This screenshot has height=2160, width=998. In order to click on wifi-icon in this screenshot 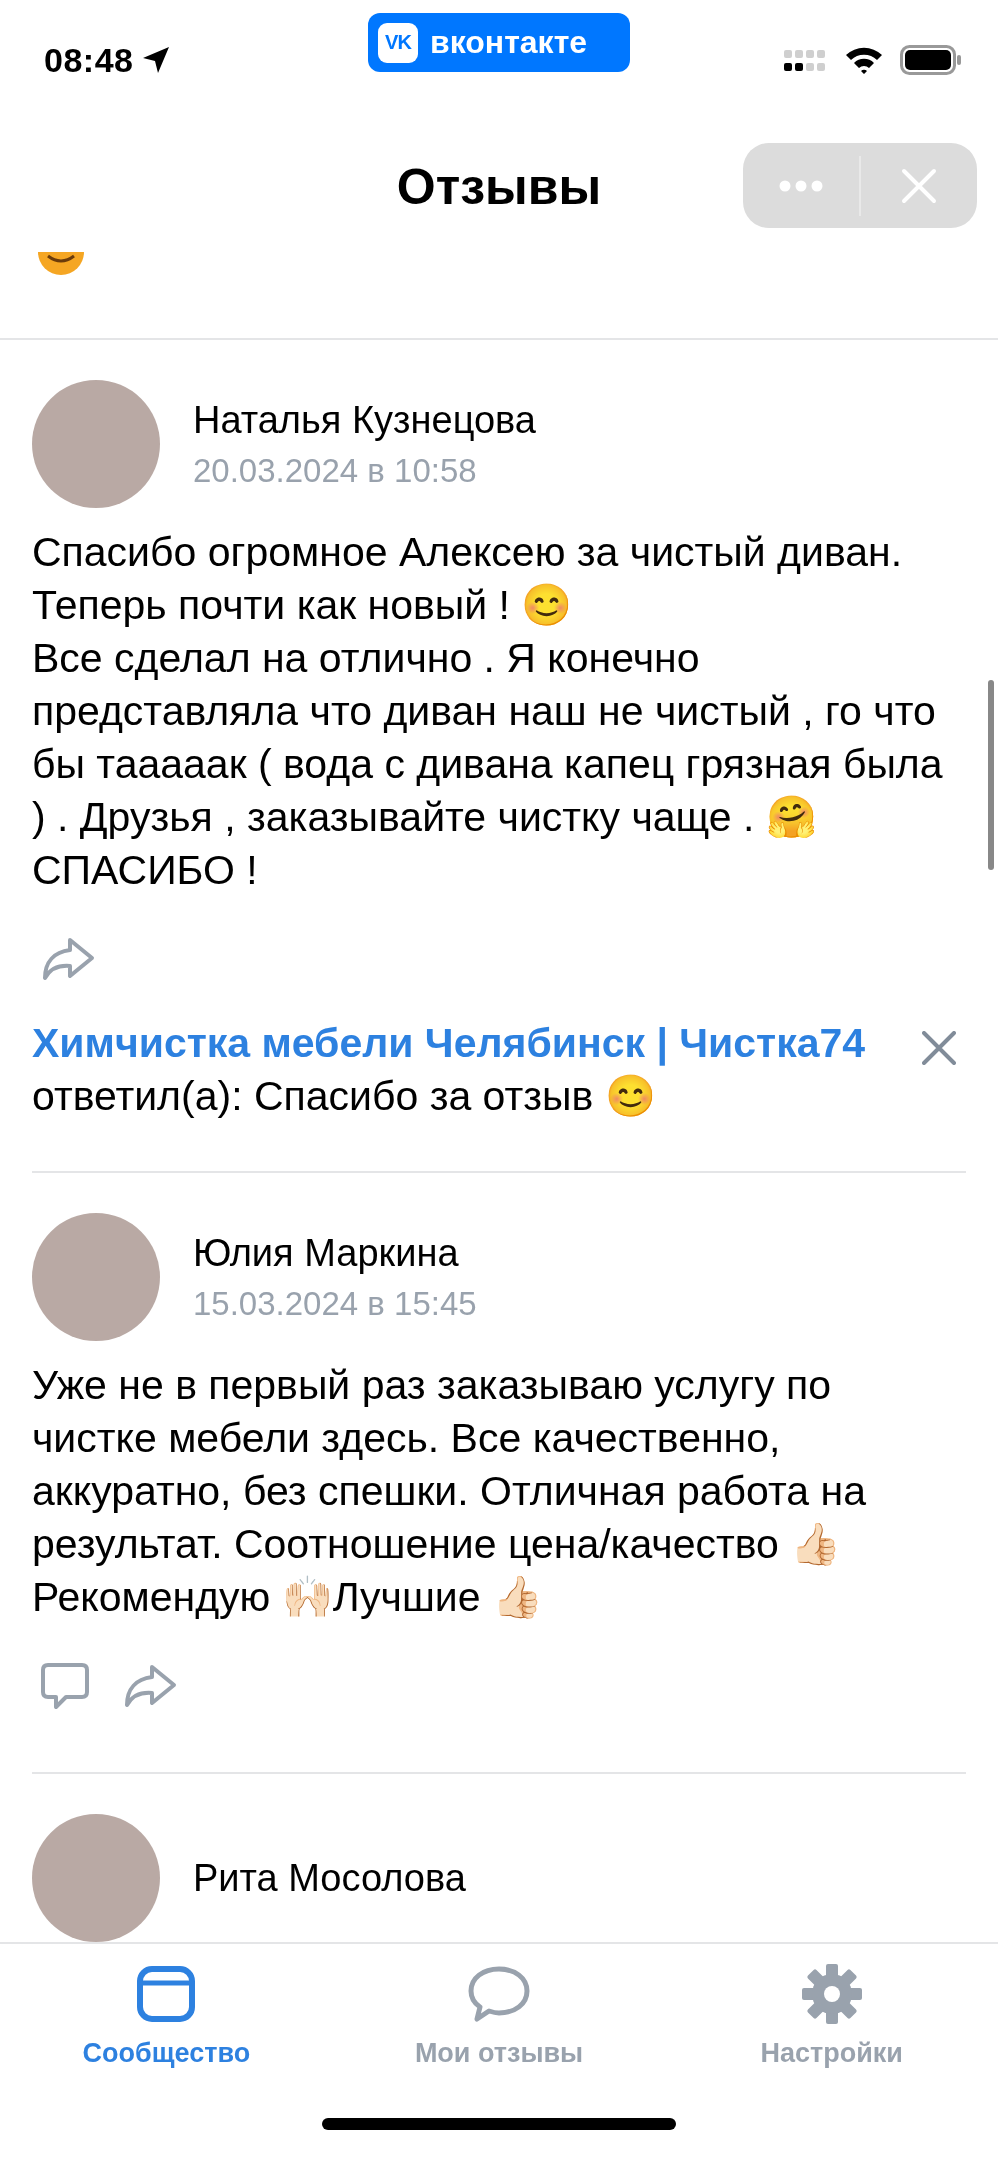, I will do `click(864, 60)`.